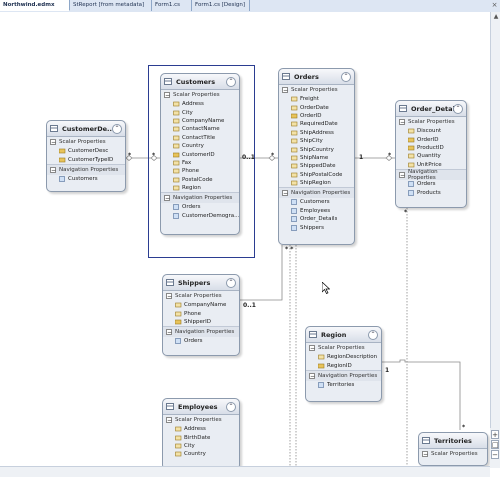 Image resolution: width=500 pixels, height=477 pixels. I want to click on property-row: Country, so click(200, 146).